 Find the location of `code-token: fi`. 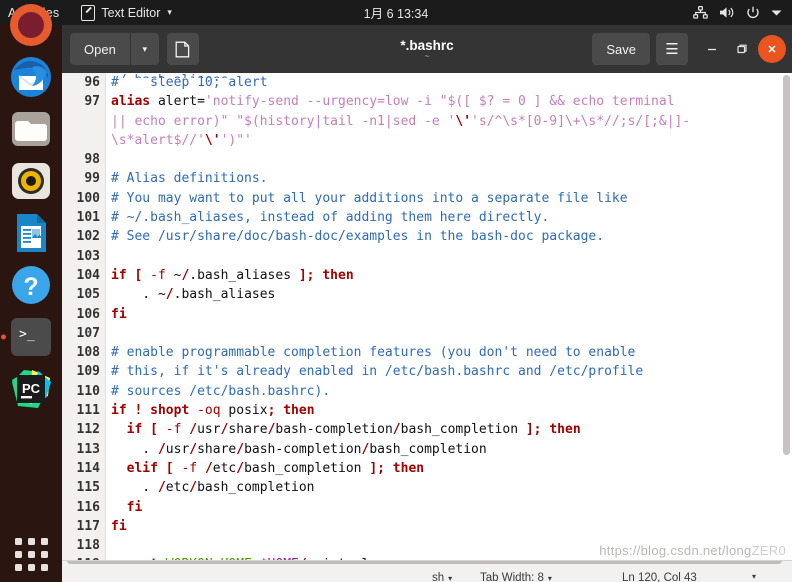

code-token: fi is located at coordinates (134, 507).